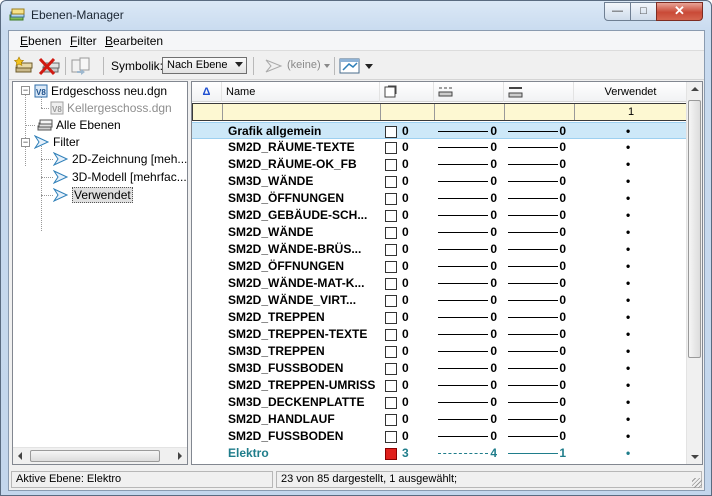  Describe the element at coordinates (180, 456) in the screenshot. I see `scroll-right-icon` at that location.